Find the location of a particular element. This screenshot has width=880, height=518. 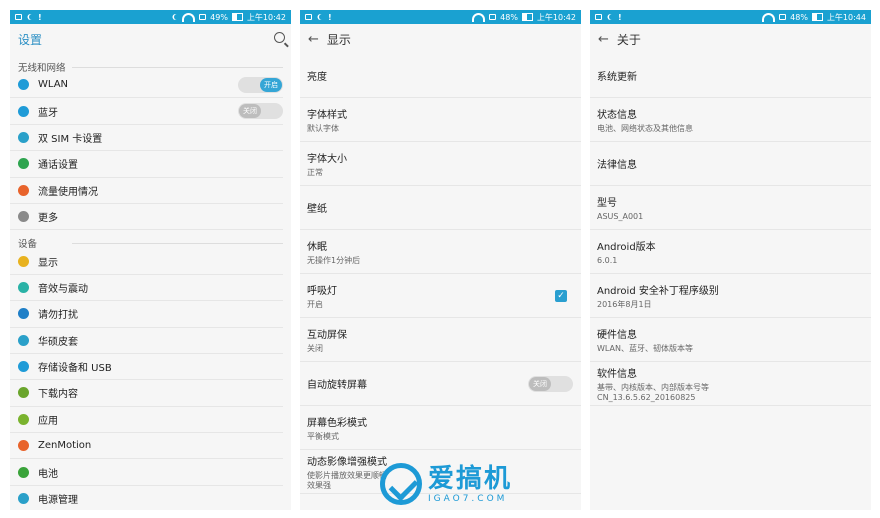

settings-item: 流量使用情况 is located at coordinates (146, 191).